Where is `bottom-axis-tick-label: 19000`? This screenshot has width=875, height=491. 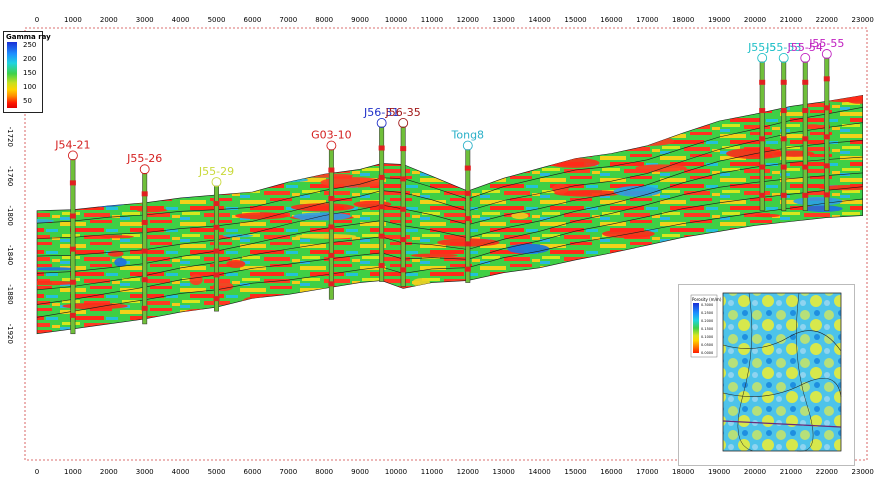
bottom-axis-tick-label: 19000 is located at coordinates (719, 472).